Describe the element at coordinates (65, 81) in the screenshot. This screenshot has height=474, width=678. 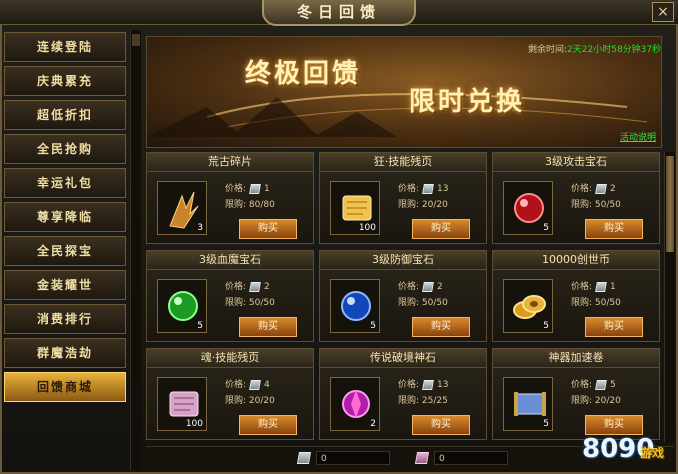
I see `sidebar-item-recharge: 庆典累充` at that location.